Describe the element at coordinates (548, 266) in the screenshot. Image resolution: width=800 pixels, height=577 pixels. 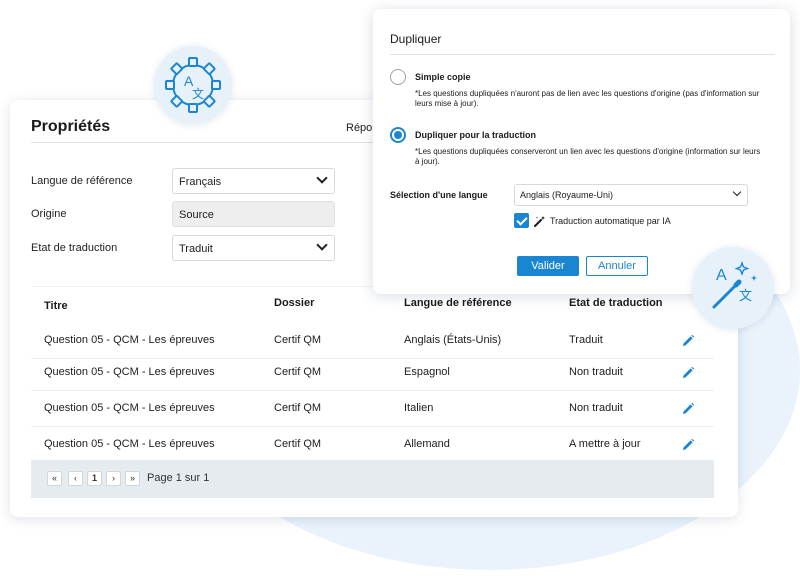
I see `validate-button: Valider` at that location.